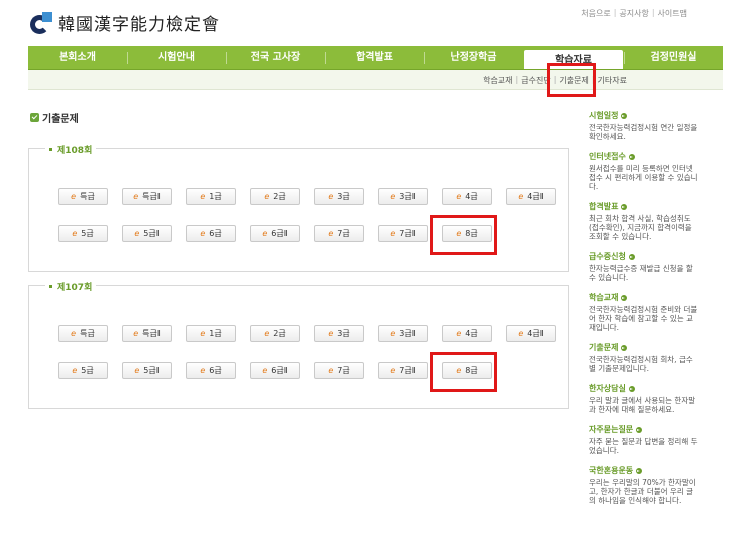 The height and width of the screenshot is (552, 743). Describe the element at coordinates (473, 57) in the screenshot. I see `nav-item-scholarship: 난정장학금` at that location.